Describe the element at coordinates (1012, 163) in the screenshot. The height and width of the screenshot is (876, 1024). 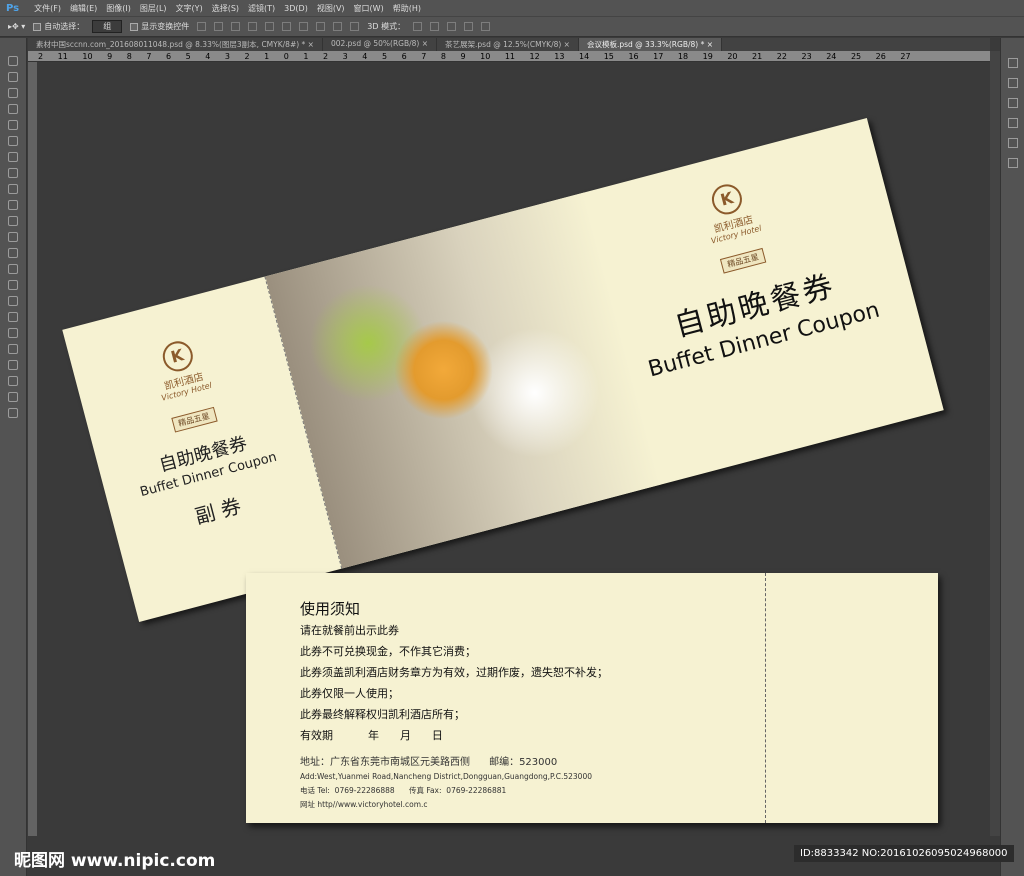
I see `3d-panel-icon` at that location.